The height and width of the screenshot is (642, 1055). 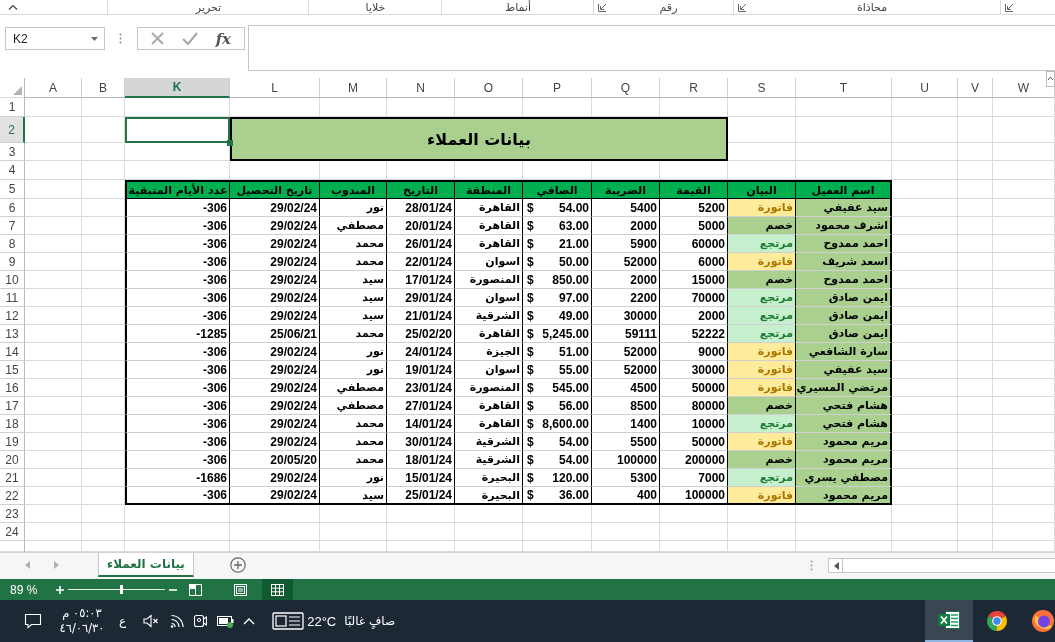 What do you see at coordinates (223, 38) in the screenshot?
I see `insert-function-button: fx` at bounding box center [223, 38].